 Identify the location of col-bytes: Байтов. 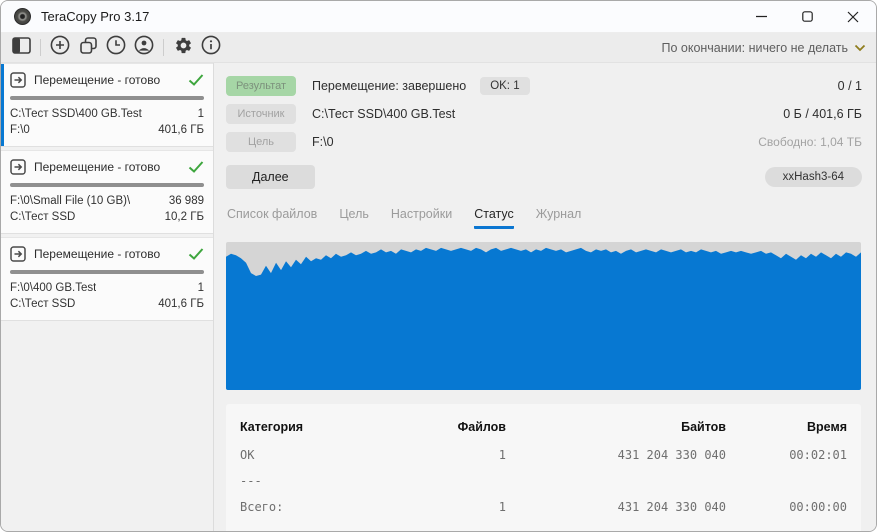
(703, 427).